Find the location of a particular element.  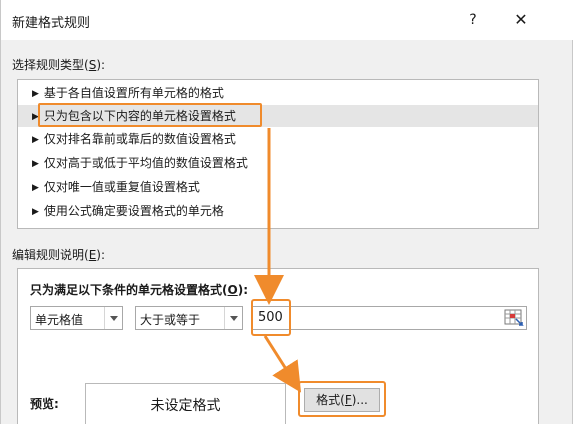

close-button: ✕ is located at coordinates (521, 20).